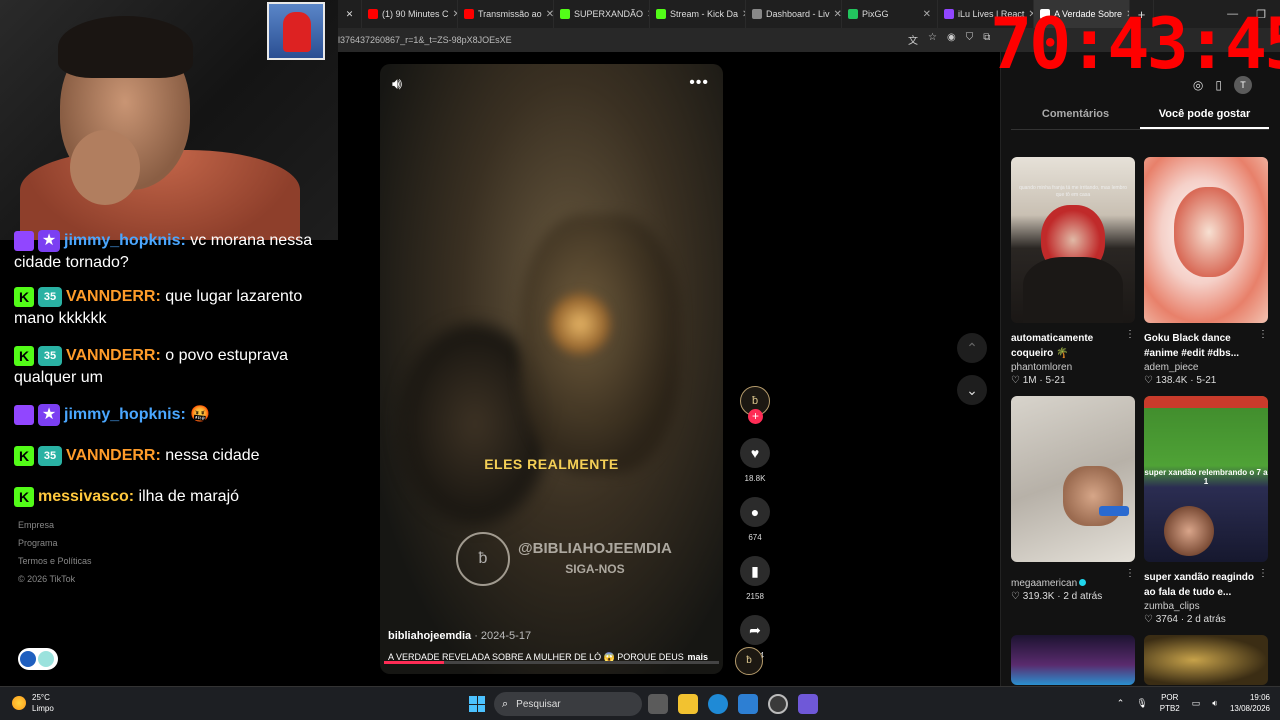  What do you see at coordinates (296, 31) in the screenshot?
I see `wall-poster` at bounding box center [296, 31].